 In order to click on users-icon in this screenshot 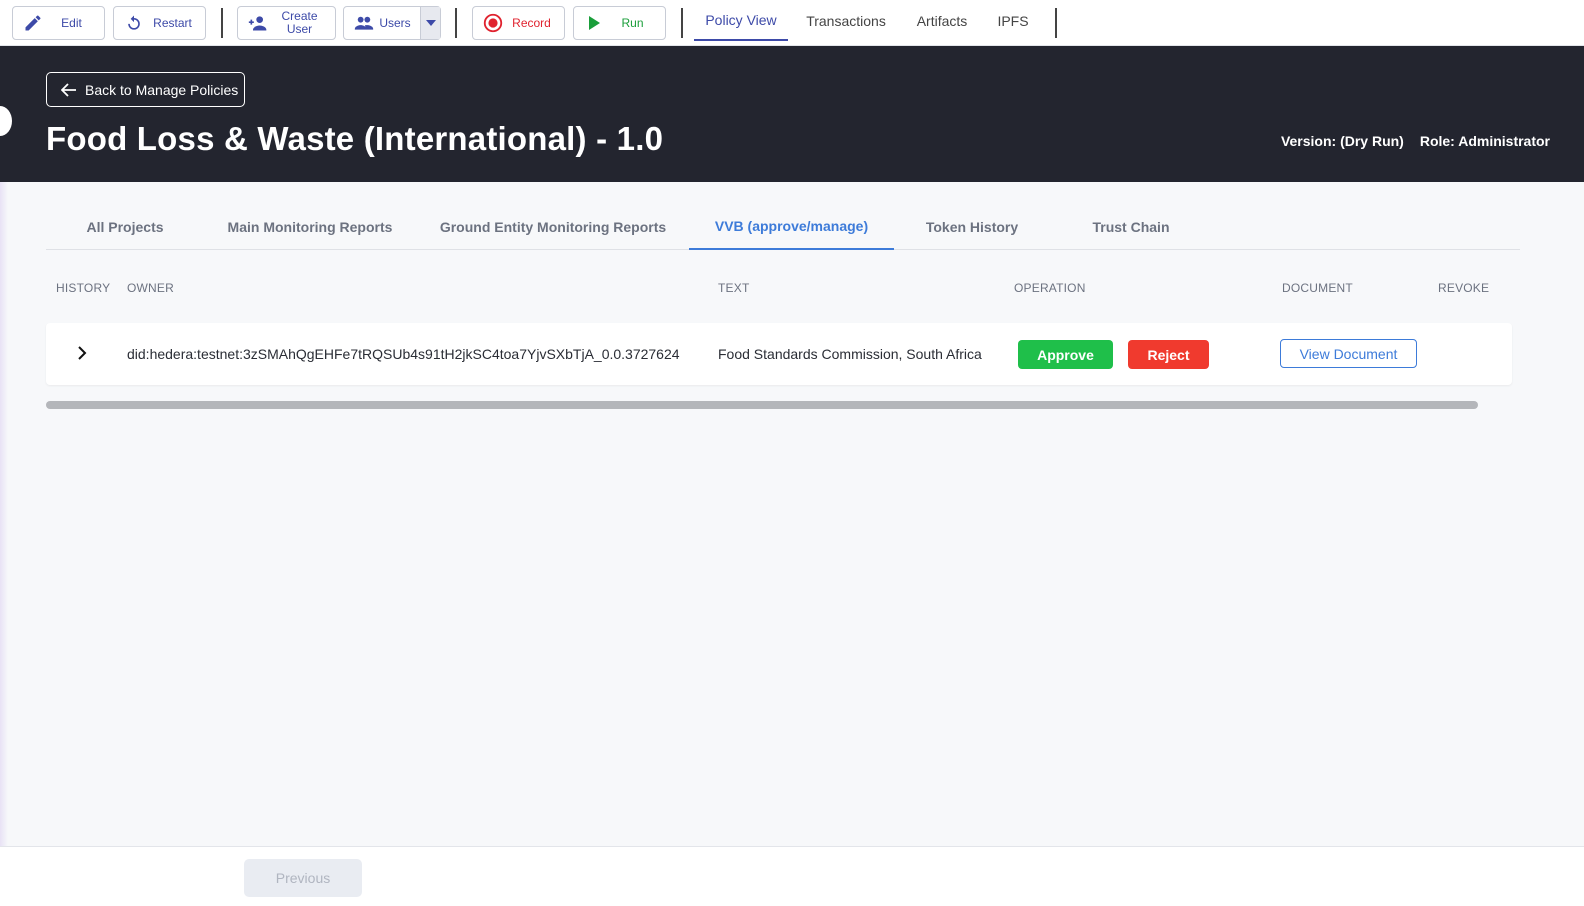, I will do `click(364, 23)`.